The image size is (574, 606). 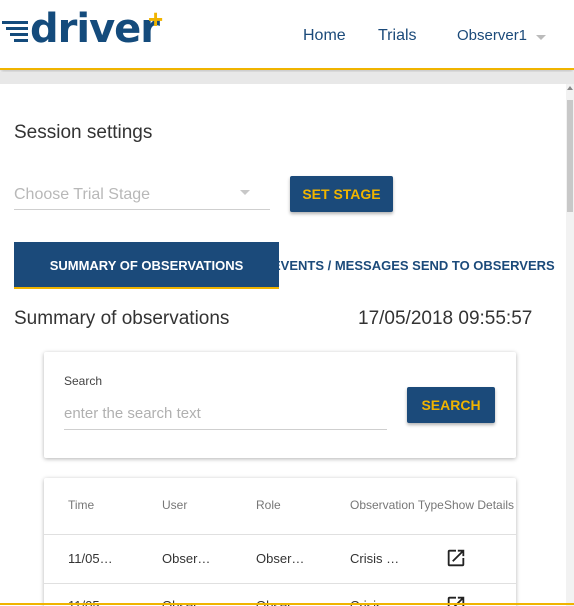 I want to click on driver-logo: driver +, so click(x=87, y=30).